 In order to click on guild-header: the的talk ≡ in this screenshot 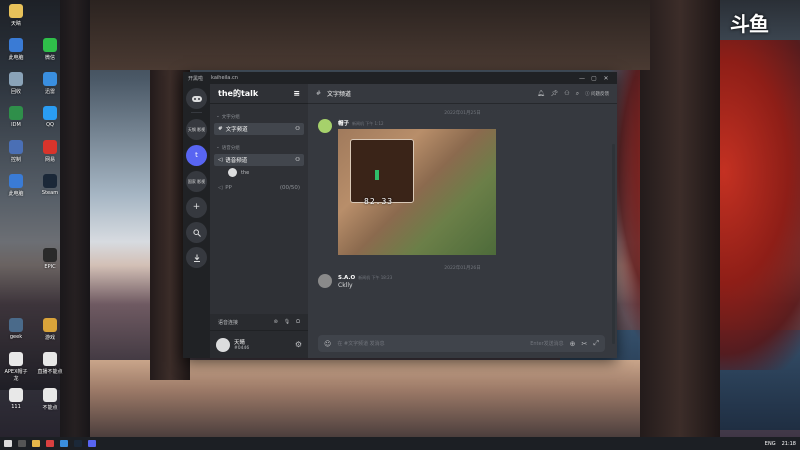, I will do `click(259, 94)`.